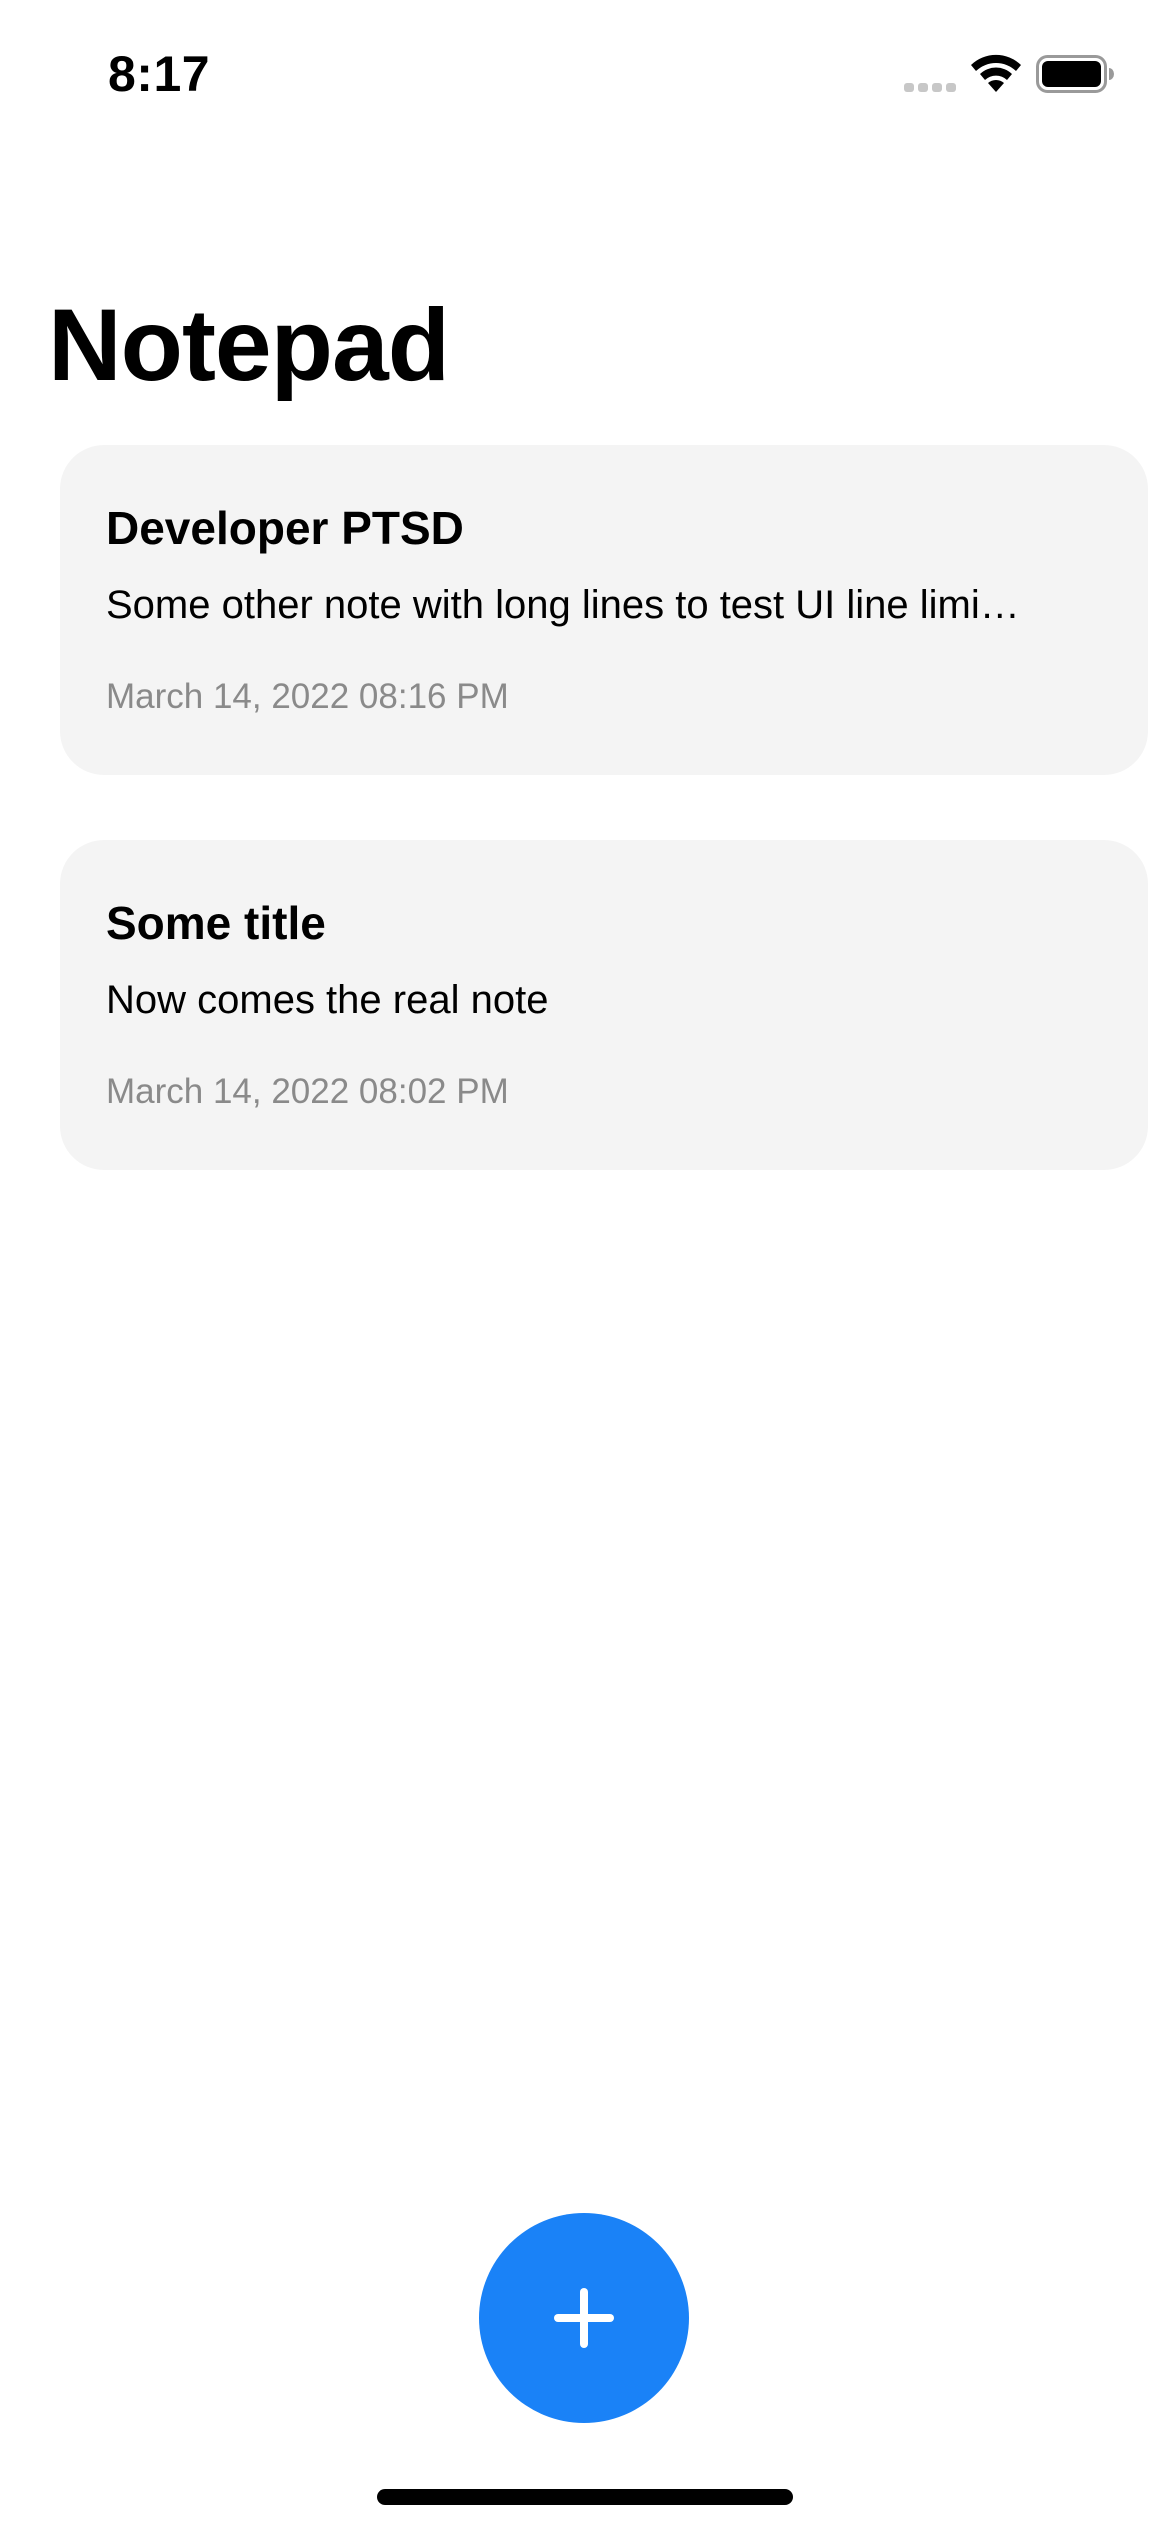 The height and width of the screenshot is (2532, 1170). I want to click on signal-icon, so click(930, 87).